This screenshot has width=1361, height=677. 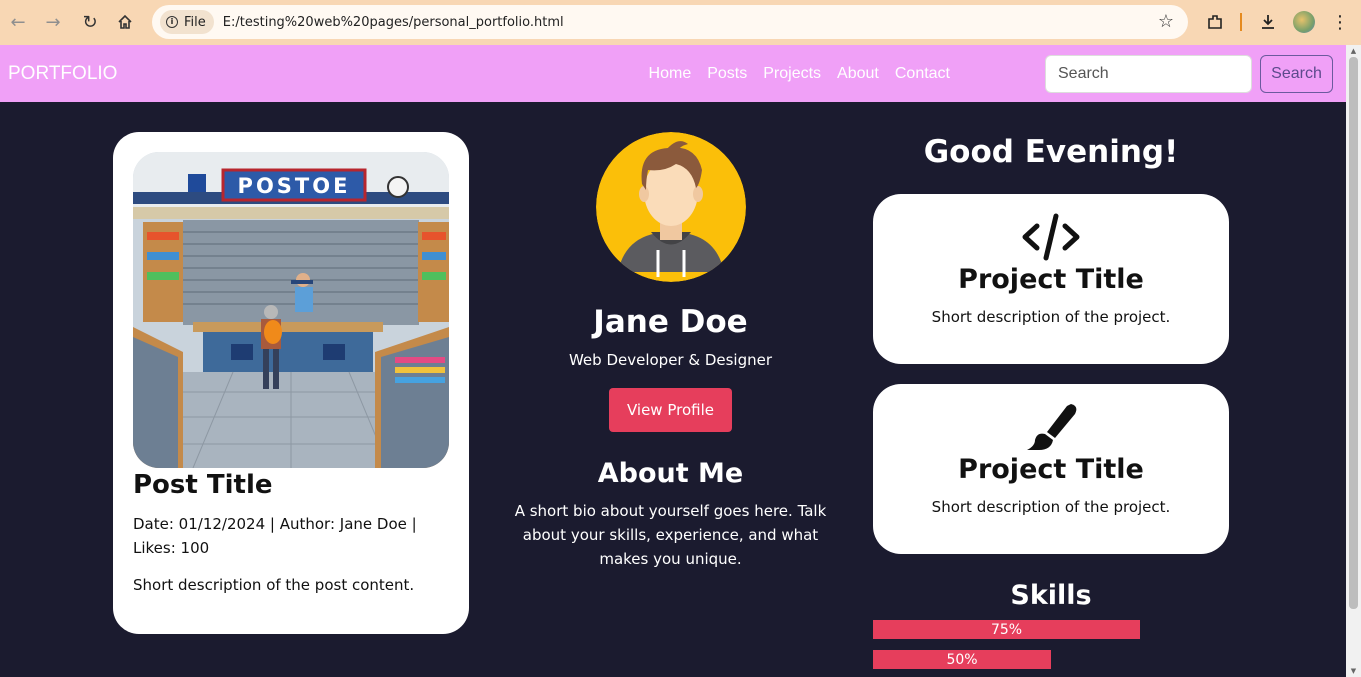 I want to click on profile-avatar, so click(x=671, y=207).